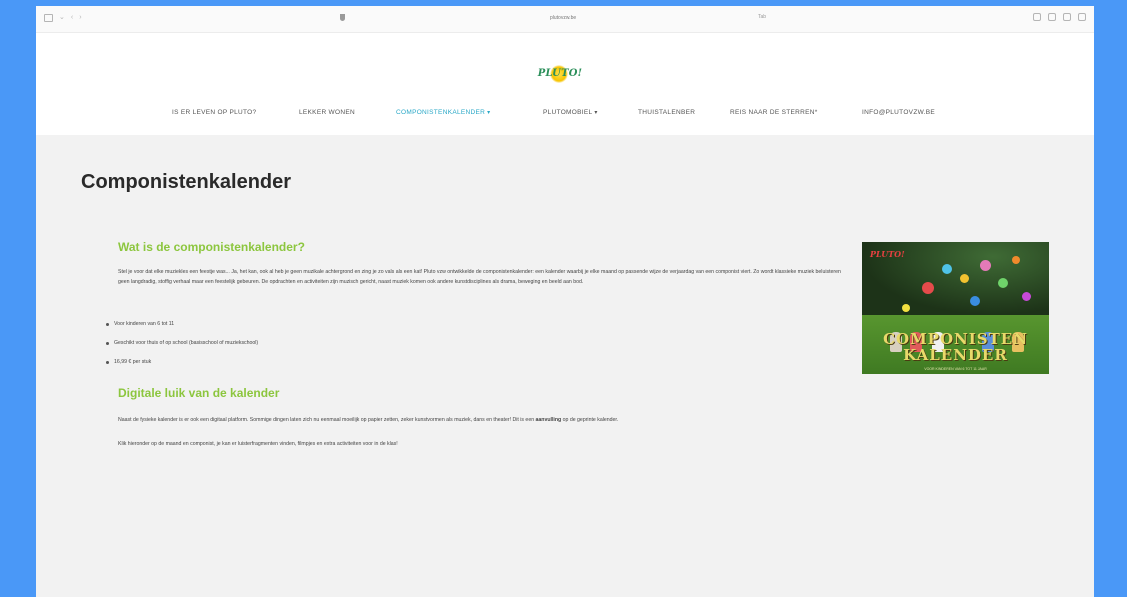 Image resolution: width=1127 pixels, height=597 pixels. Describe the element at coordinates (211, 247) in the screenshot. I see `section-heading-wat-is: Wat is de componistenkalender?` at that location.